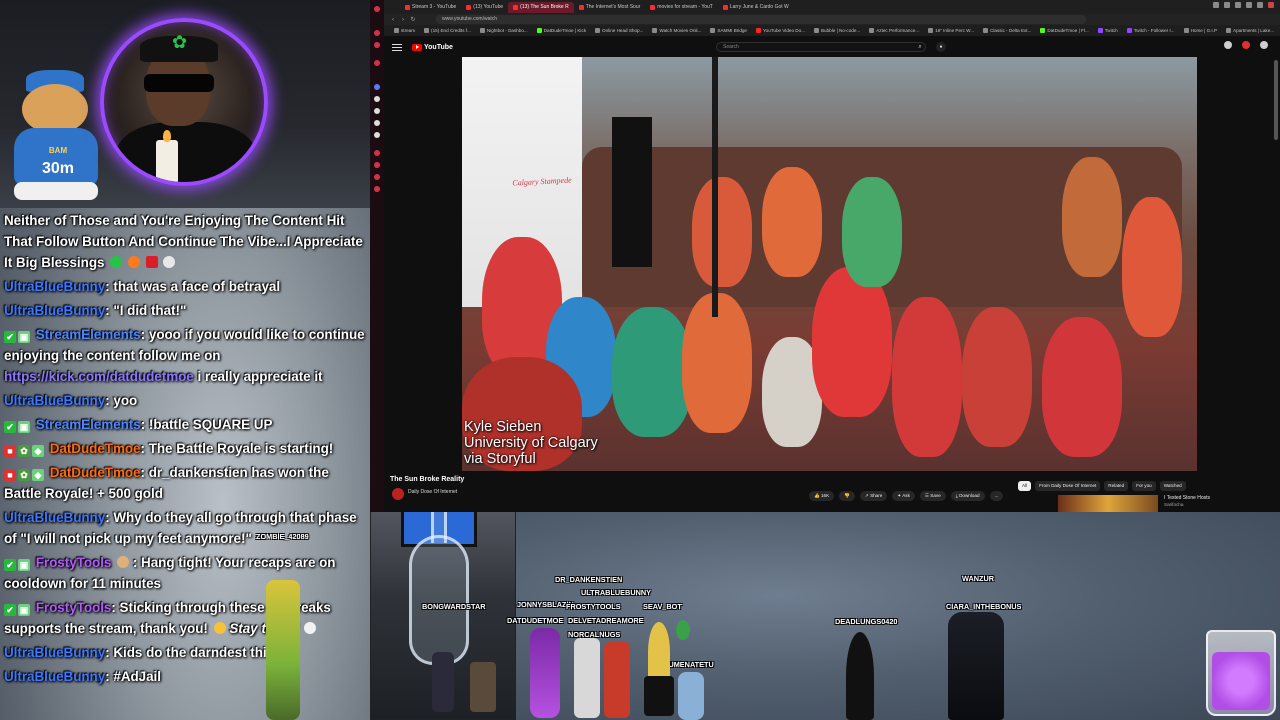 Image resolution: width=1280 pixels, height=720 pixels. Describe the element at coordinates (1108, 503) in the screenshot. I see `recommended-video-thumbnail` at that location.